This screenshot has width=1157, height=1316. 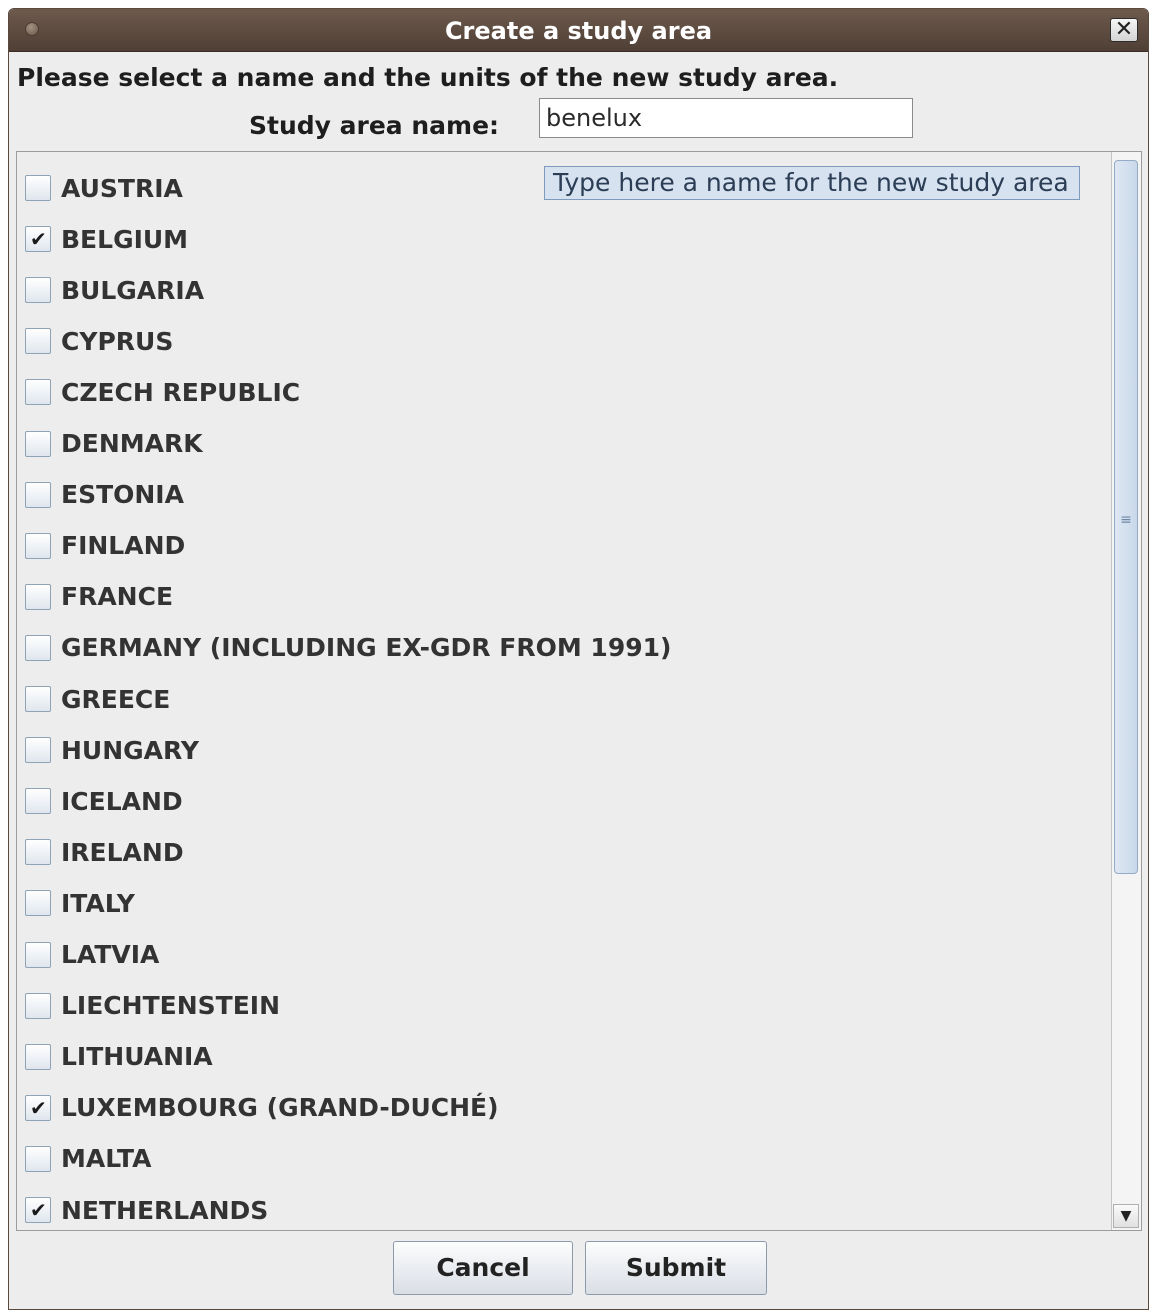 What do you see at coordinates (676, 1268) in the screenshot?
I see `submit-button: Submit` at bounding box center [676, 1268].